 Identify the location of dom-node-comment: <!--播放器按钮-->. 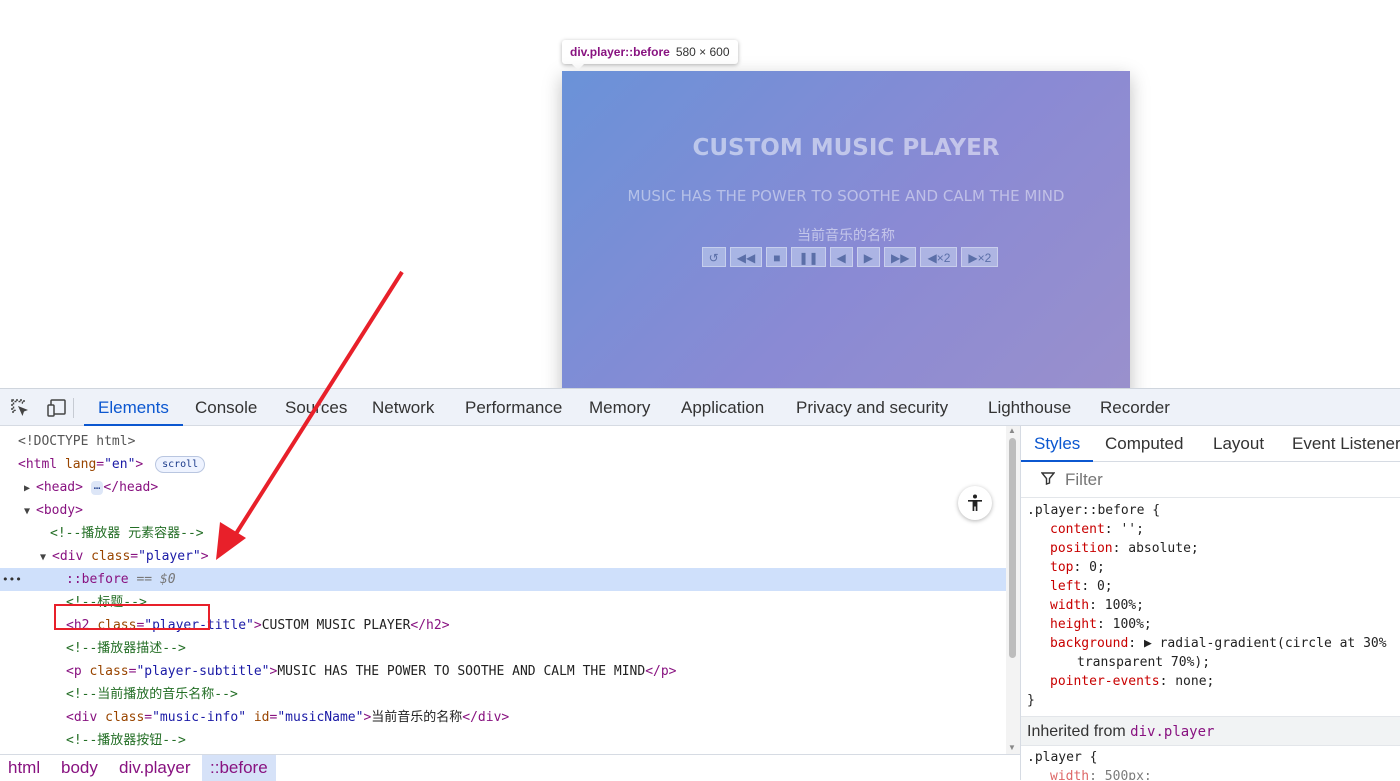
(503, 740).